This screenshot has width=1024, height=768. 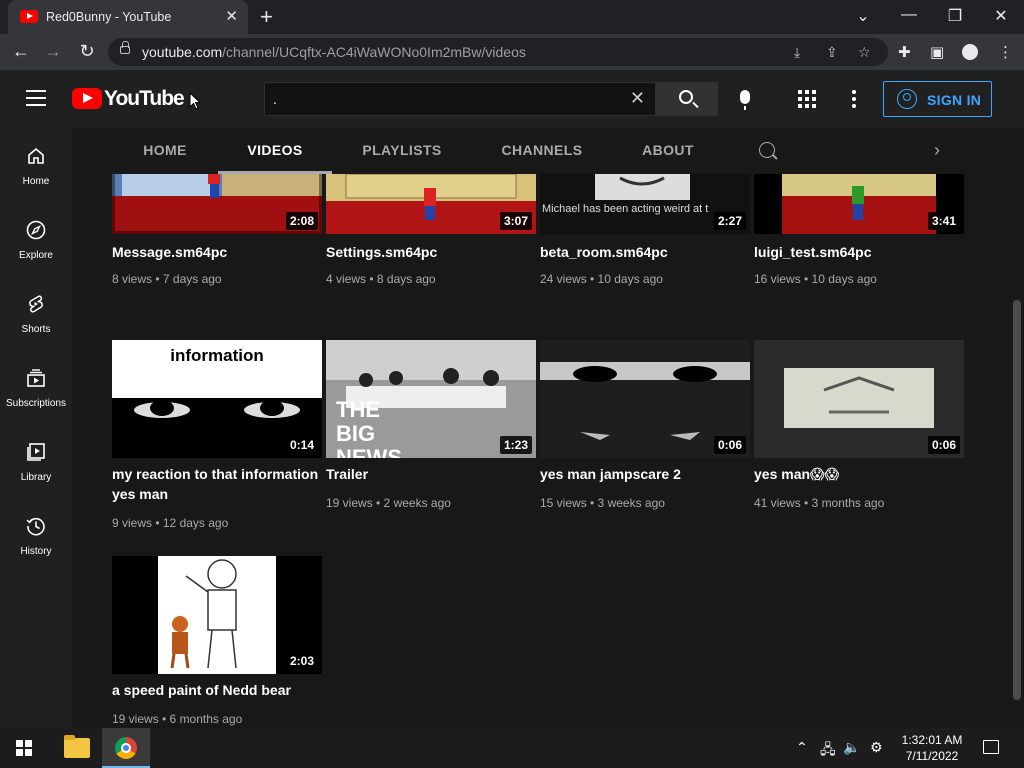 I want to click on video-meta: 8 views • 7 days ago, so click(x=167, y=279).